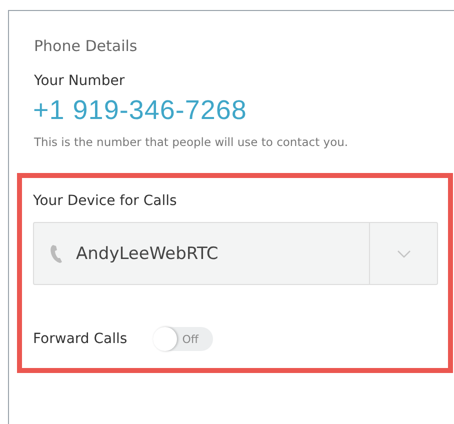 The width and height of the screenshot is (454, 424). I want to click on phone-number: +1 919-346-7268, so click(140, 110).